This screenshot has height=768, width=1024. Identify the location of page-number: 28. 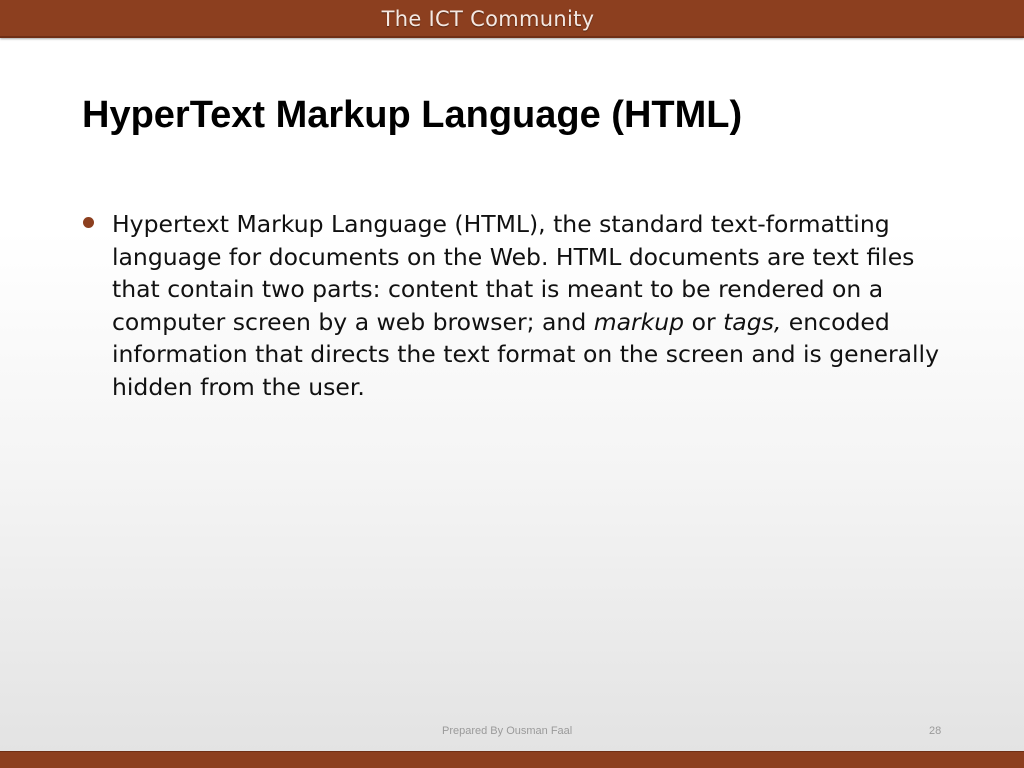
(935, 731).